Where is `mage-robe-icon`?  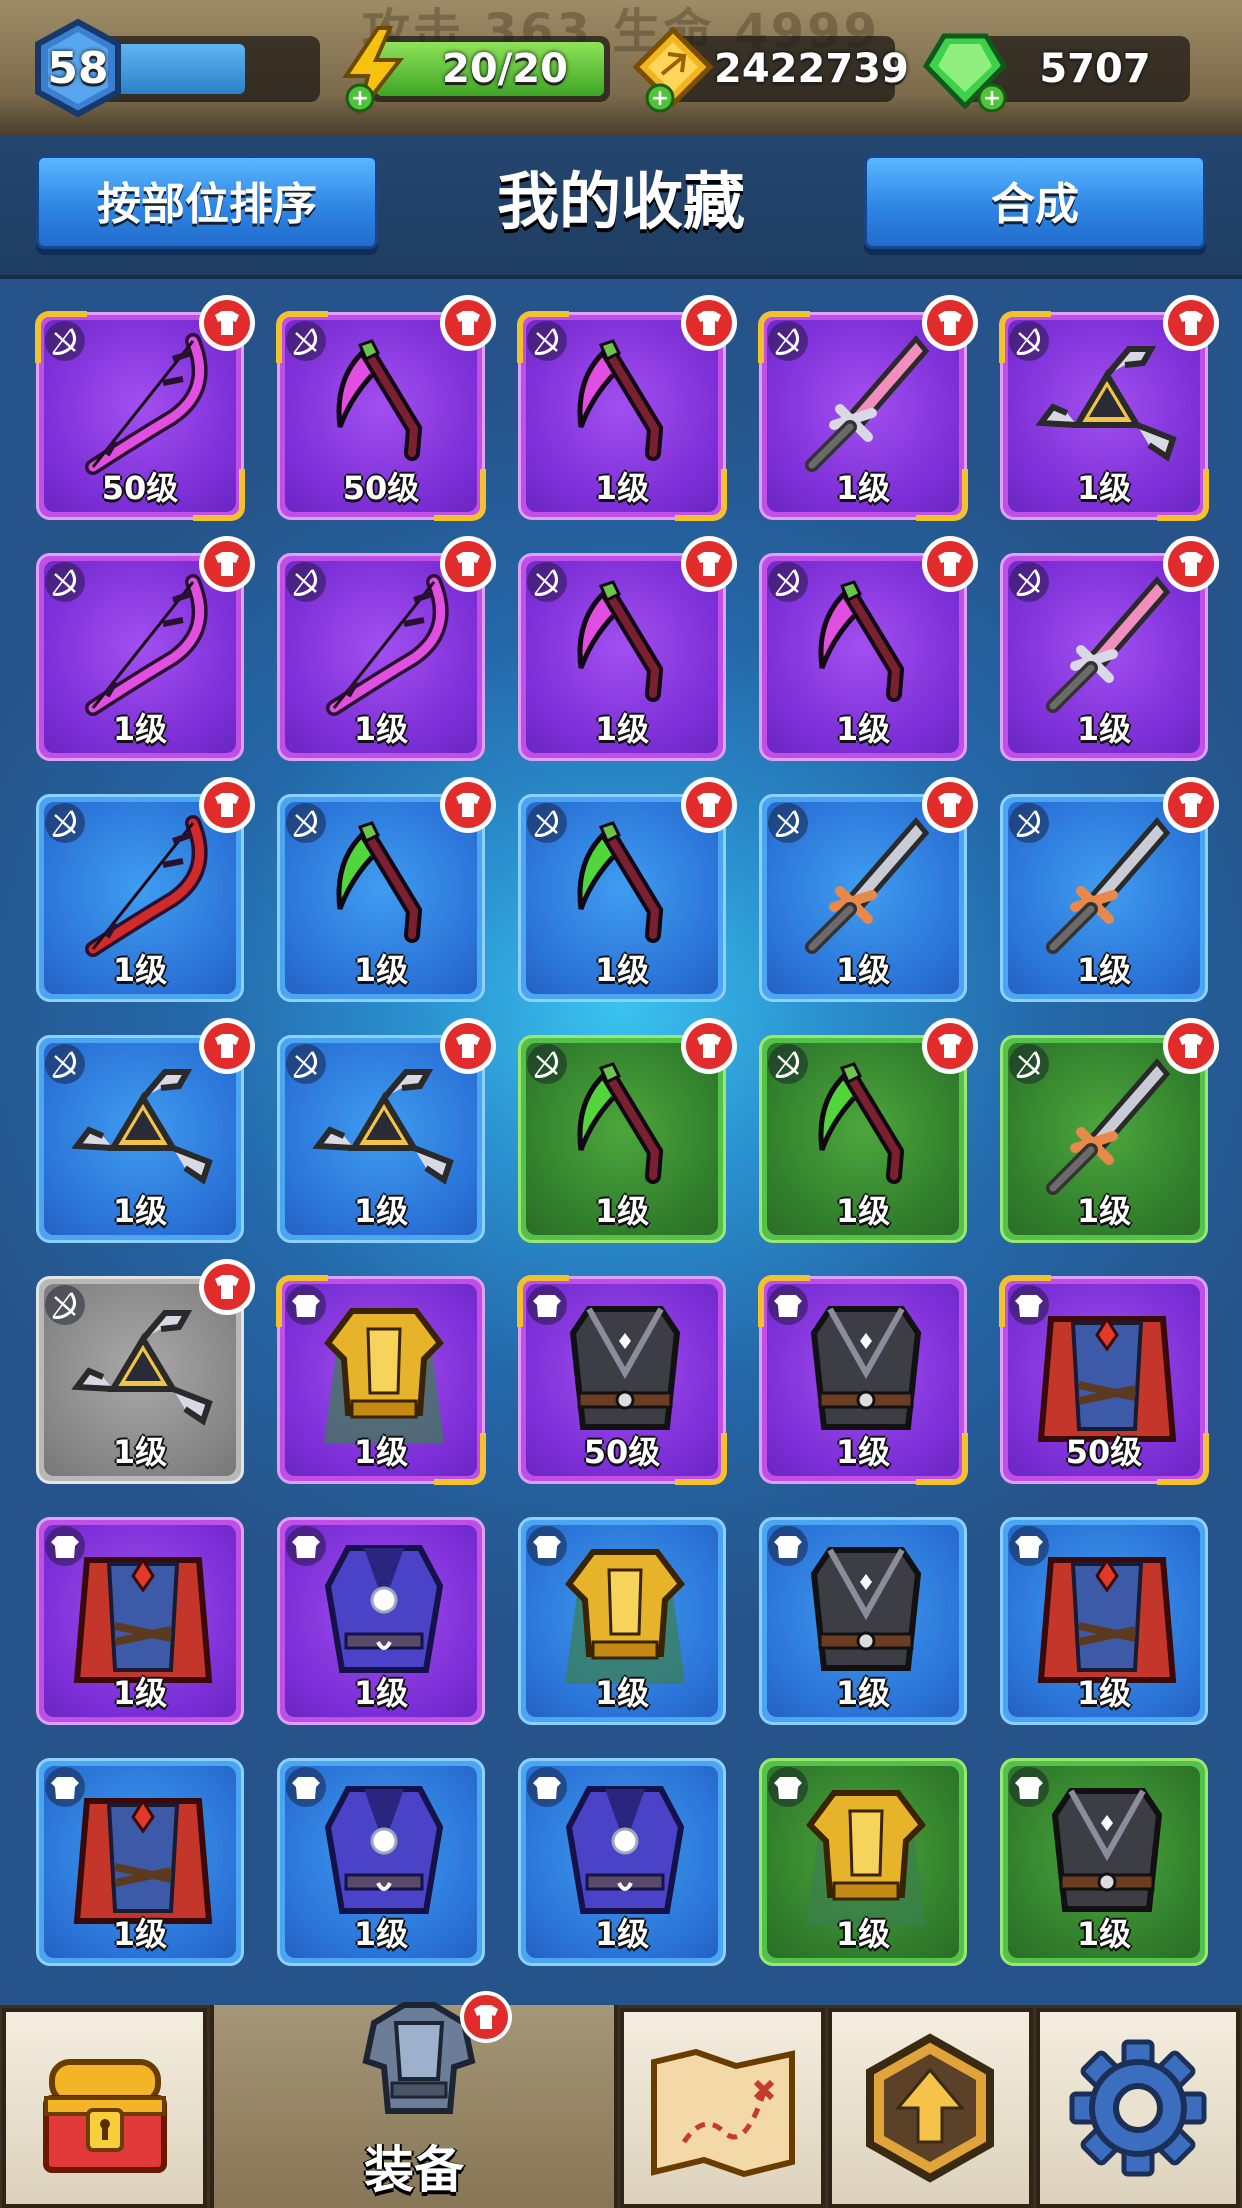 mage-robe-icon is located at coordinates (625, 1850).